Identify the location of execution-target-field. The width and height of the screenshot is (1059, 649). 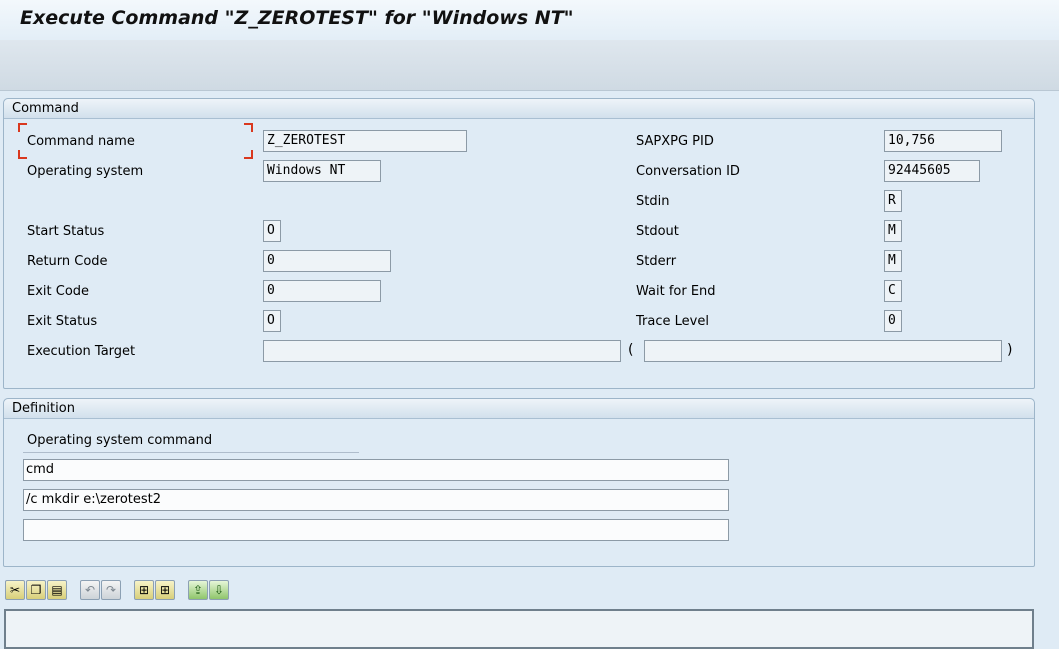
(442, 351).